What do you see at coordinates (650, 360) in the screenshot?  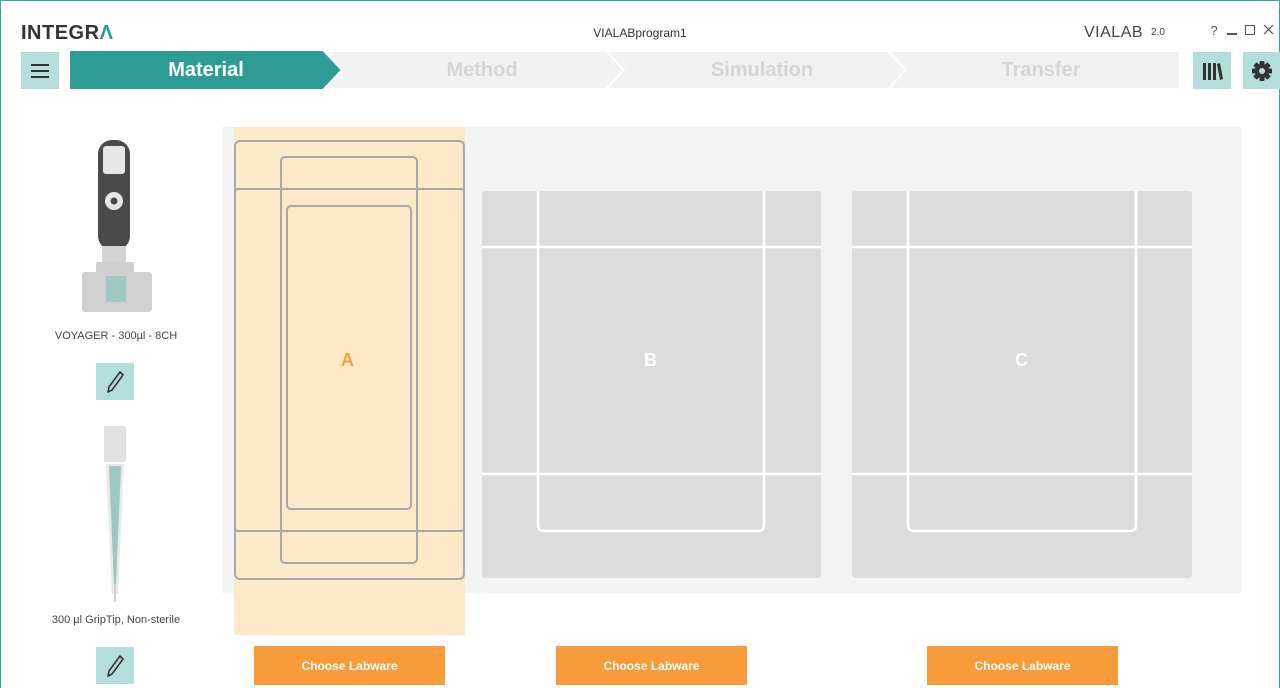 I see `position-b-label: B` at bounding box center [650, 360].